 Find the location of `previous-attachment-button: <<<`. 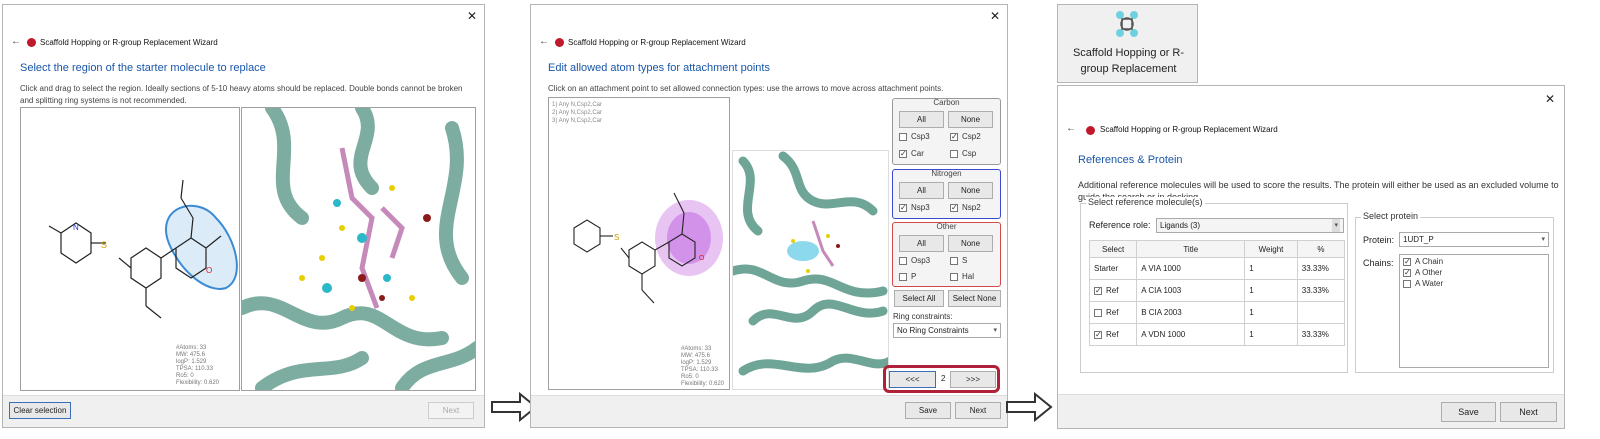

previous-attachment-button: <<< is located at coordinates (912, 379).